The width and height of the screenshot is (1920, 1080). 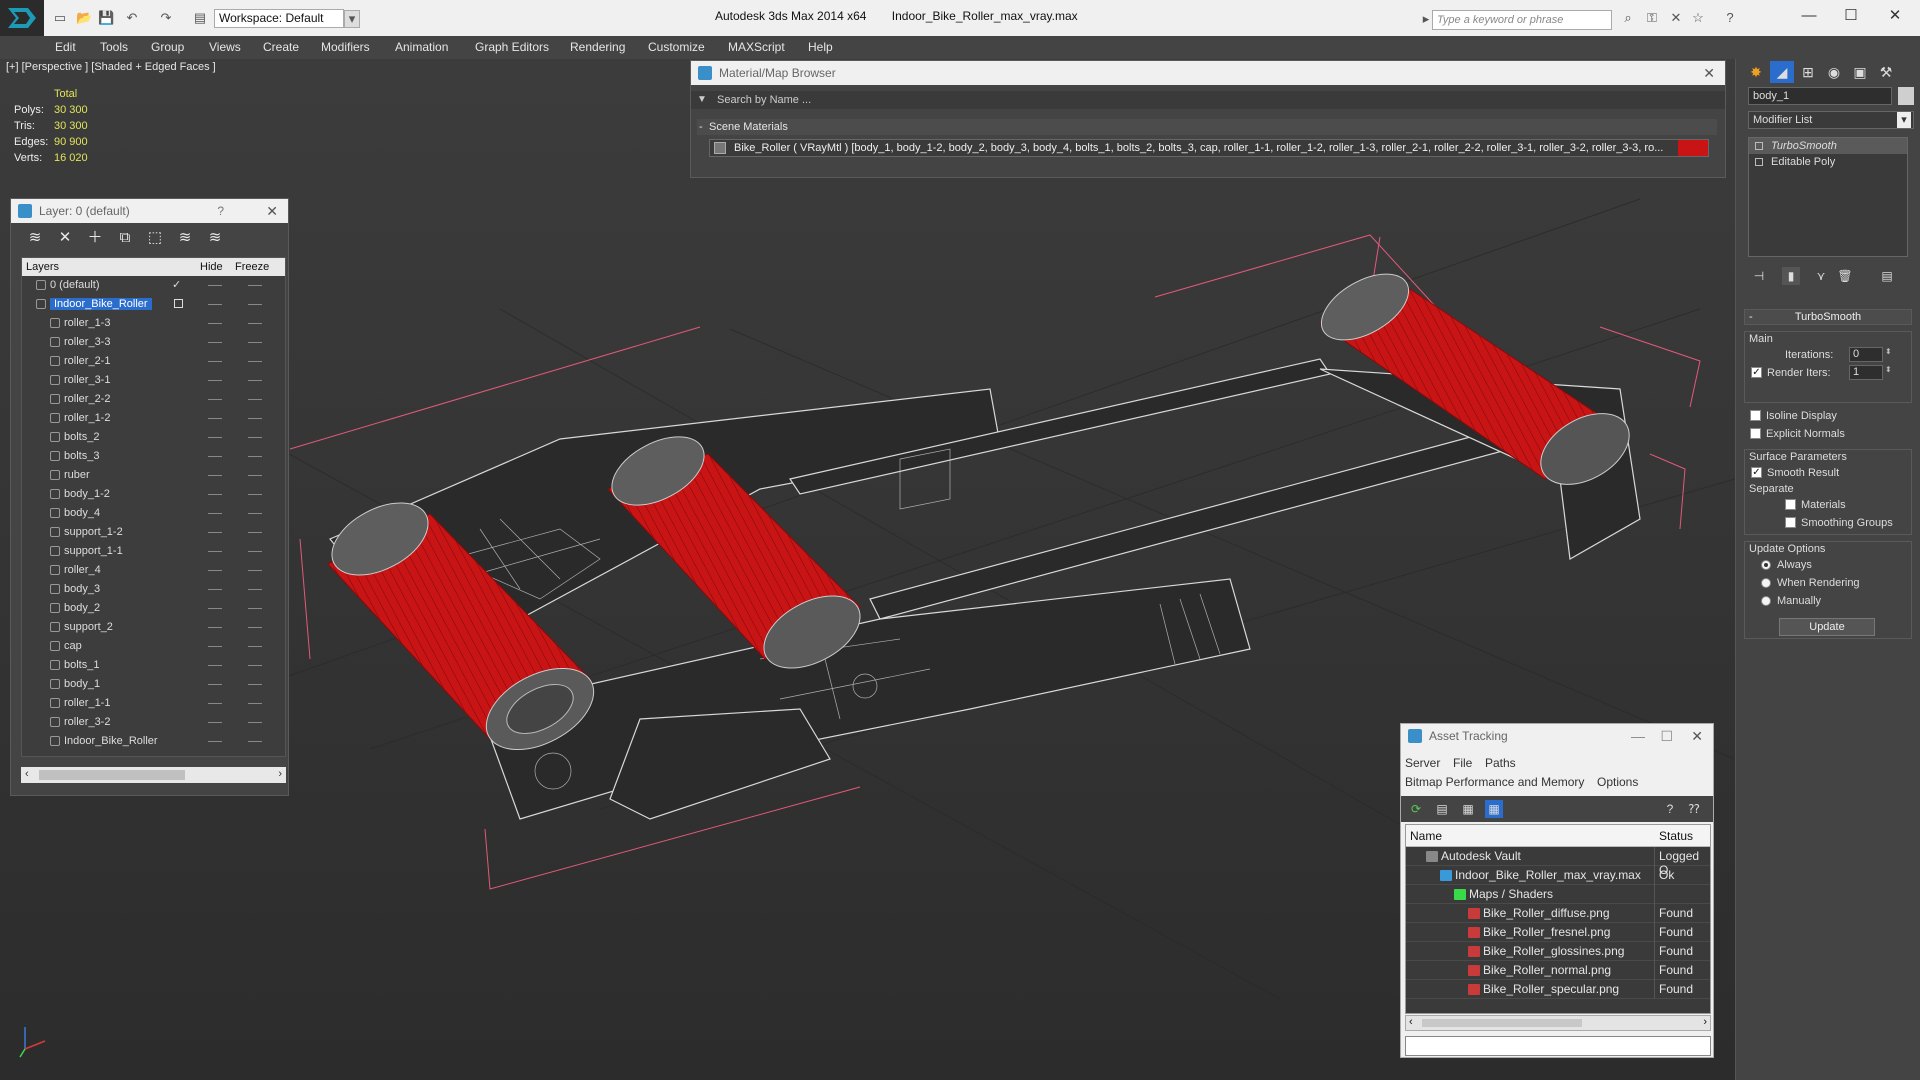 I want to click on add-layer-icon: ＋, so click(x=95, y=238).